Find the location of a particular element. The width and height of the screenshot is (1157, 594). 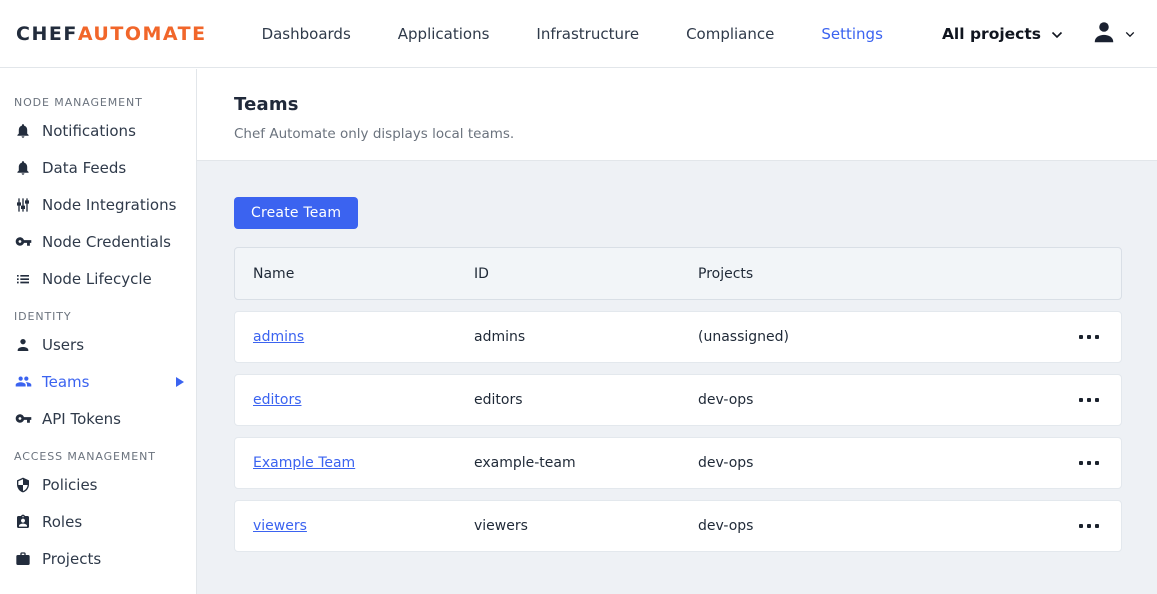

sidebar-item-data-feeds: Data Feeds is located at coordinates (98, 167).